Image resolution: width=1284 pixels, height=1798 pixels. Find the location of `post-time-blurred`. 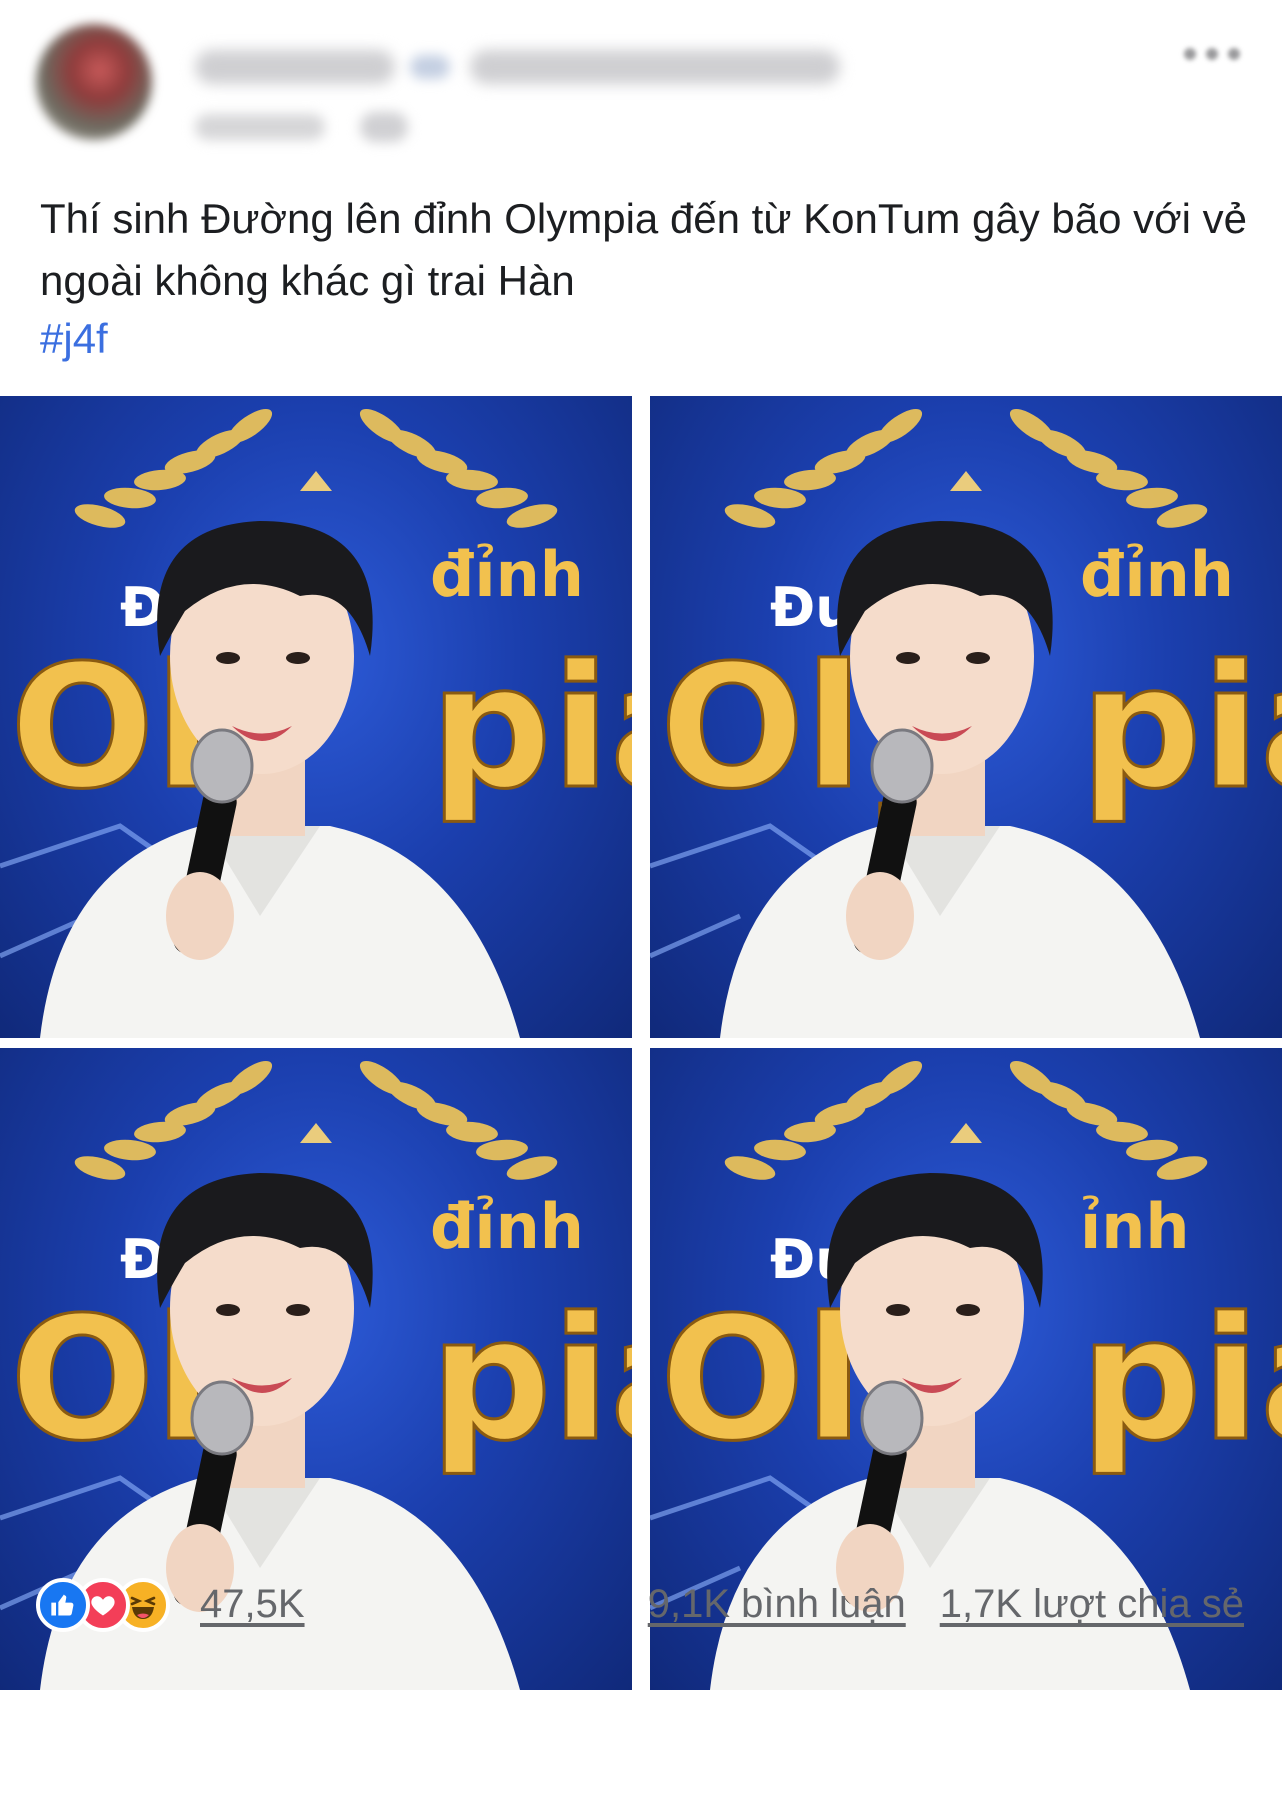

post-time-blurred is located at coordinates (260, 127).